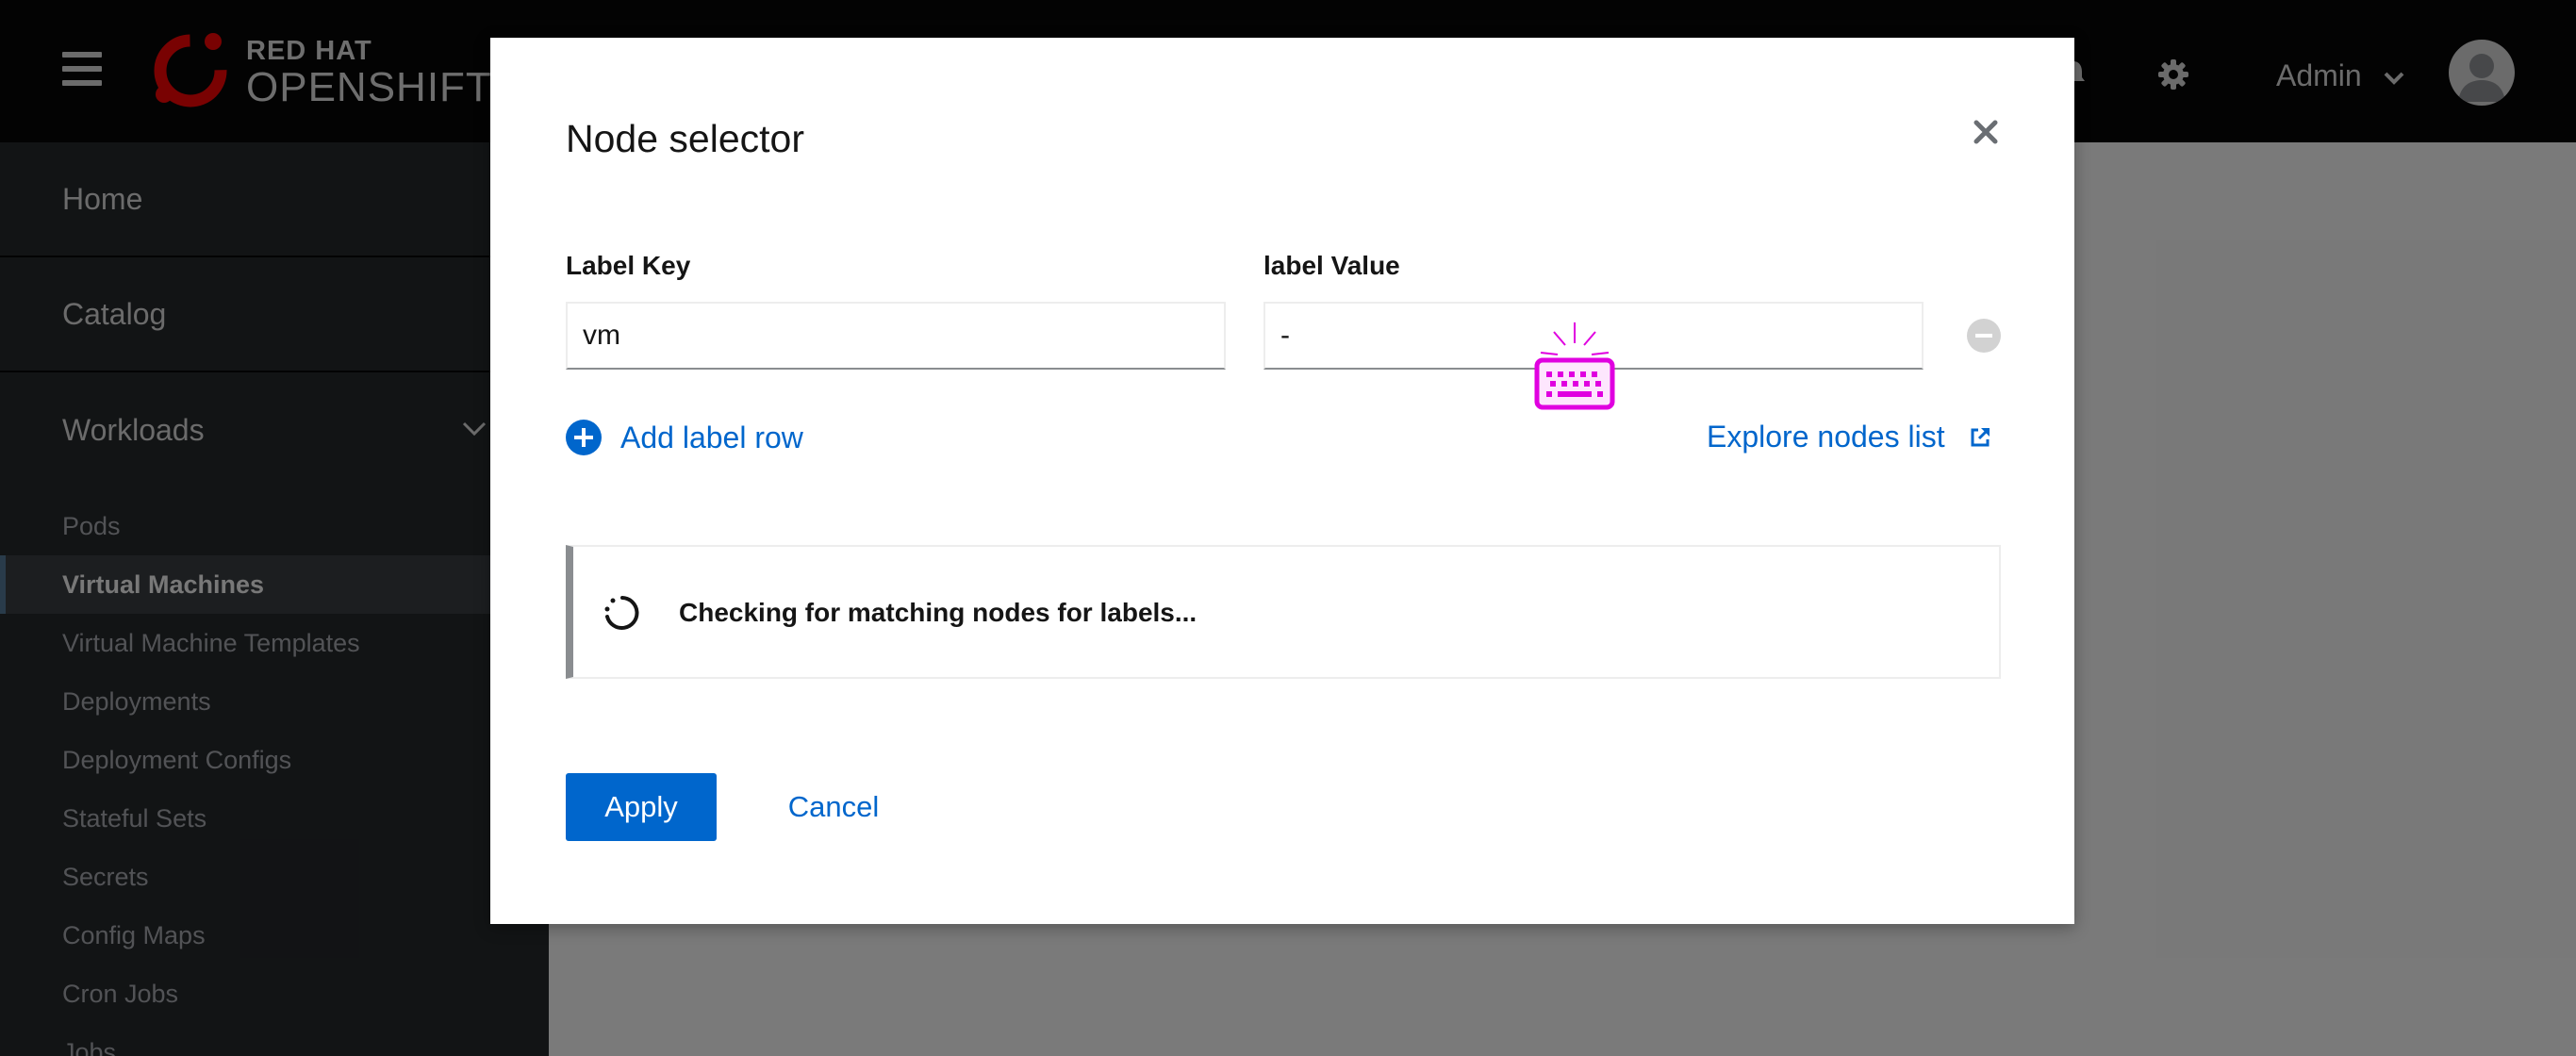 The width and height of the screenshot is (2576, 1056). What do you see at coordinates (833, 807) in the screenshot?
I see `cancel-button: Cancel` at bounding box center [833, 807].